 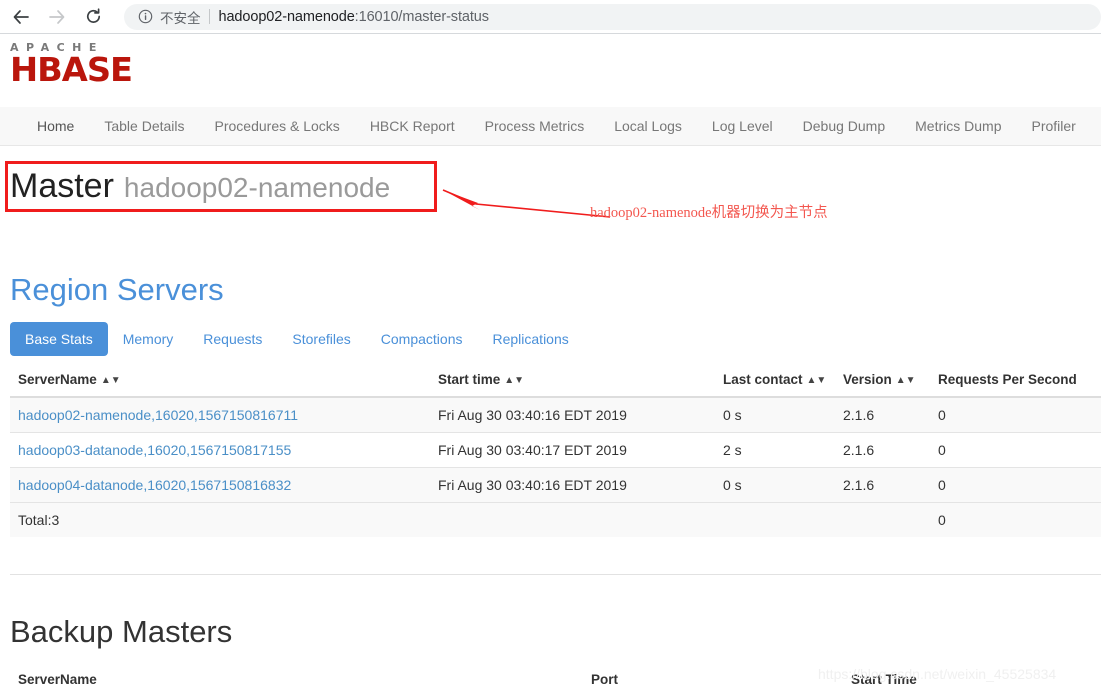 What do you see at coordinates (555, 574) in the screenshot?
I see `section-divider` at bounding box center [555, 574].